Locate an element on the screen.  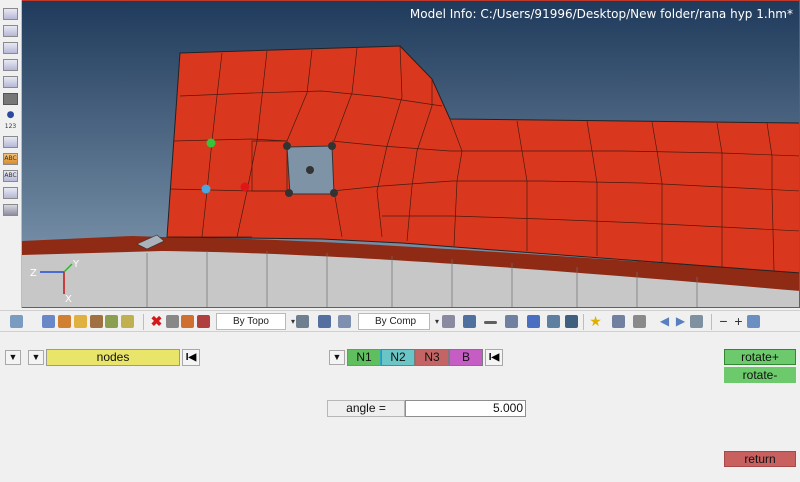
main-toolbar: ✖ By Topo ▾ By Comp ▾ ★ ◀ ▶ − + is located at coordinates (400, 321).